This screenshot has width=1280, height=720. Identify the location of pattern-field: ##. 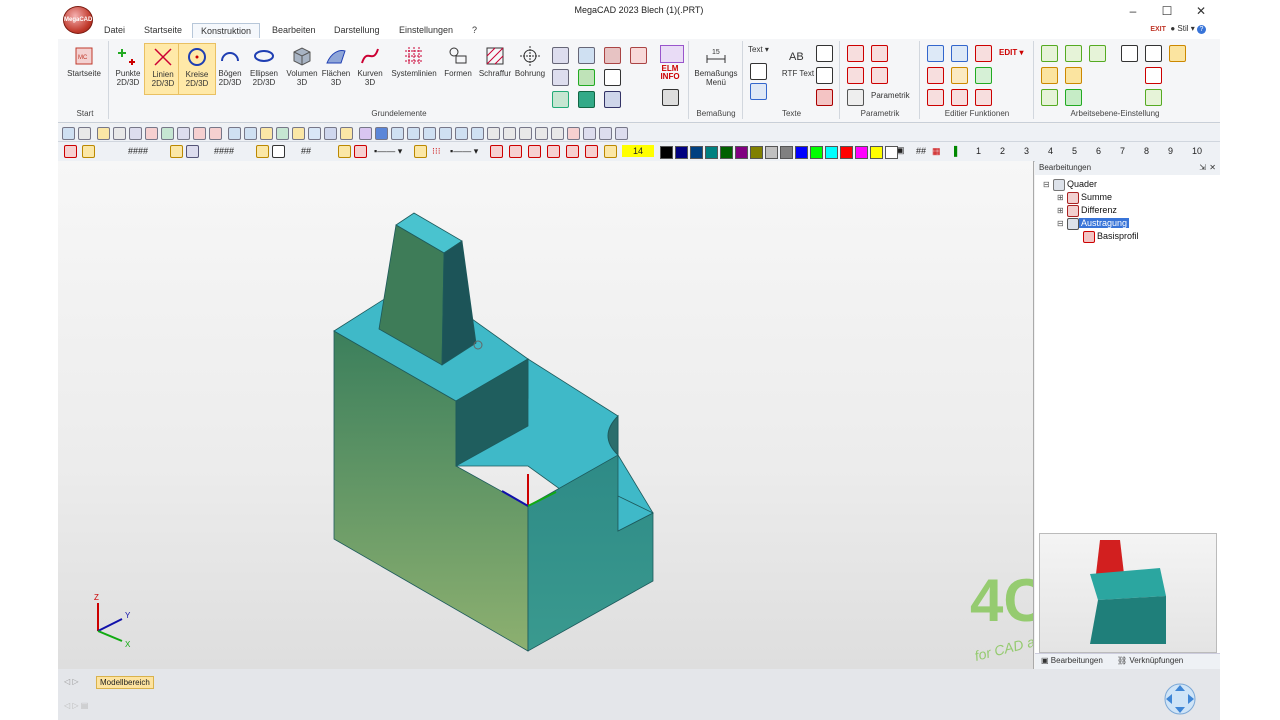
(306, 151).